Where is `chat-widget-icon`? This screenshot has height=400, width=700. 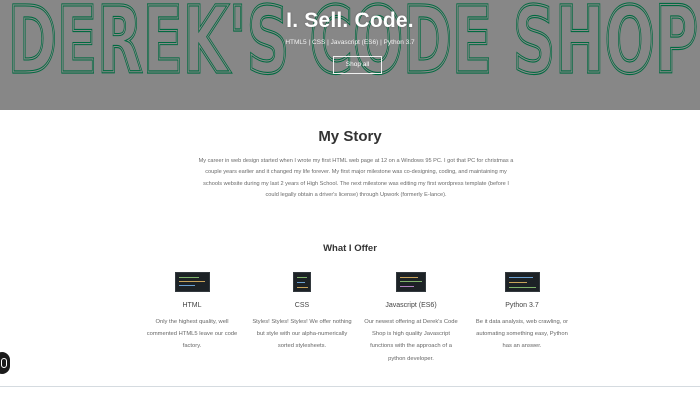 chat-widget-icon is located at coordinates (5, 363).